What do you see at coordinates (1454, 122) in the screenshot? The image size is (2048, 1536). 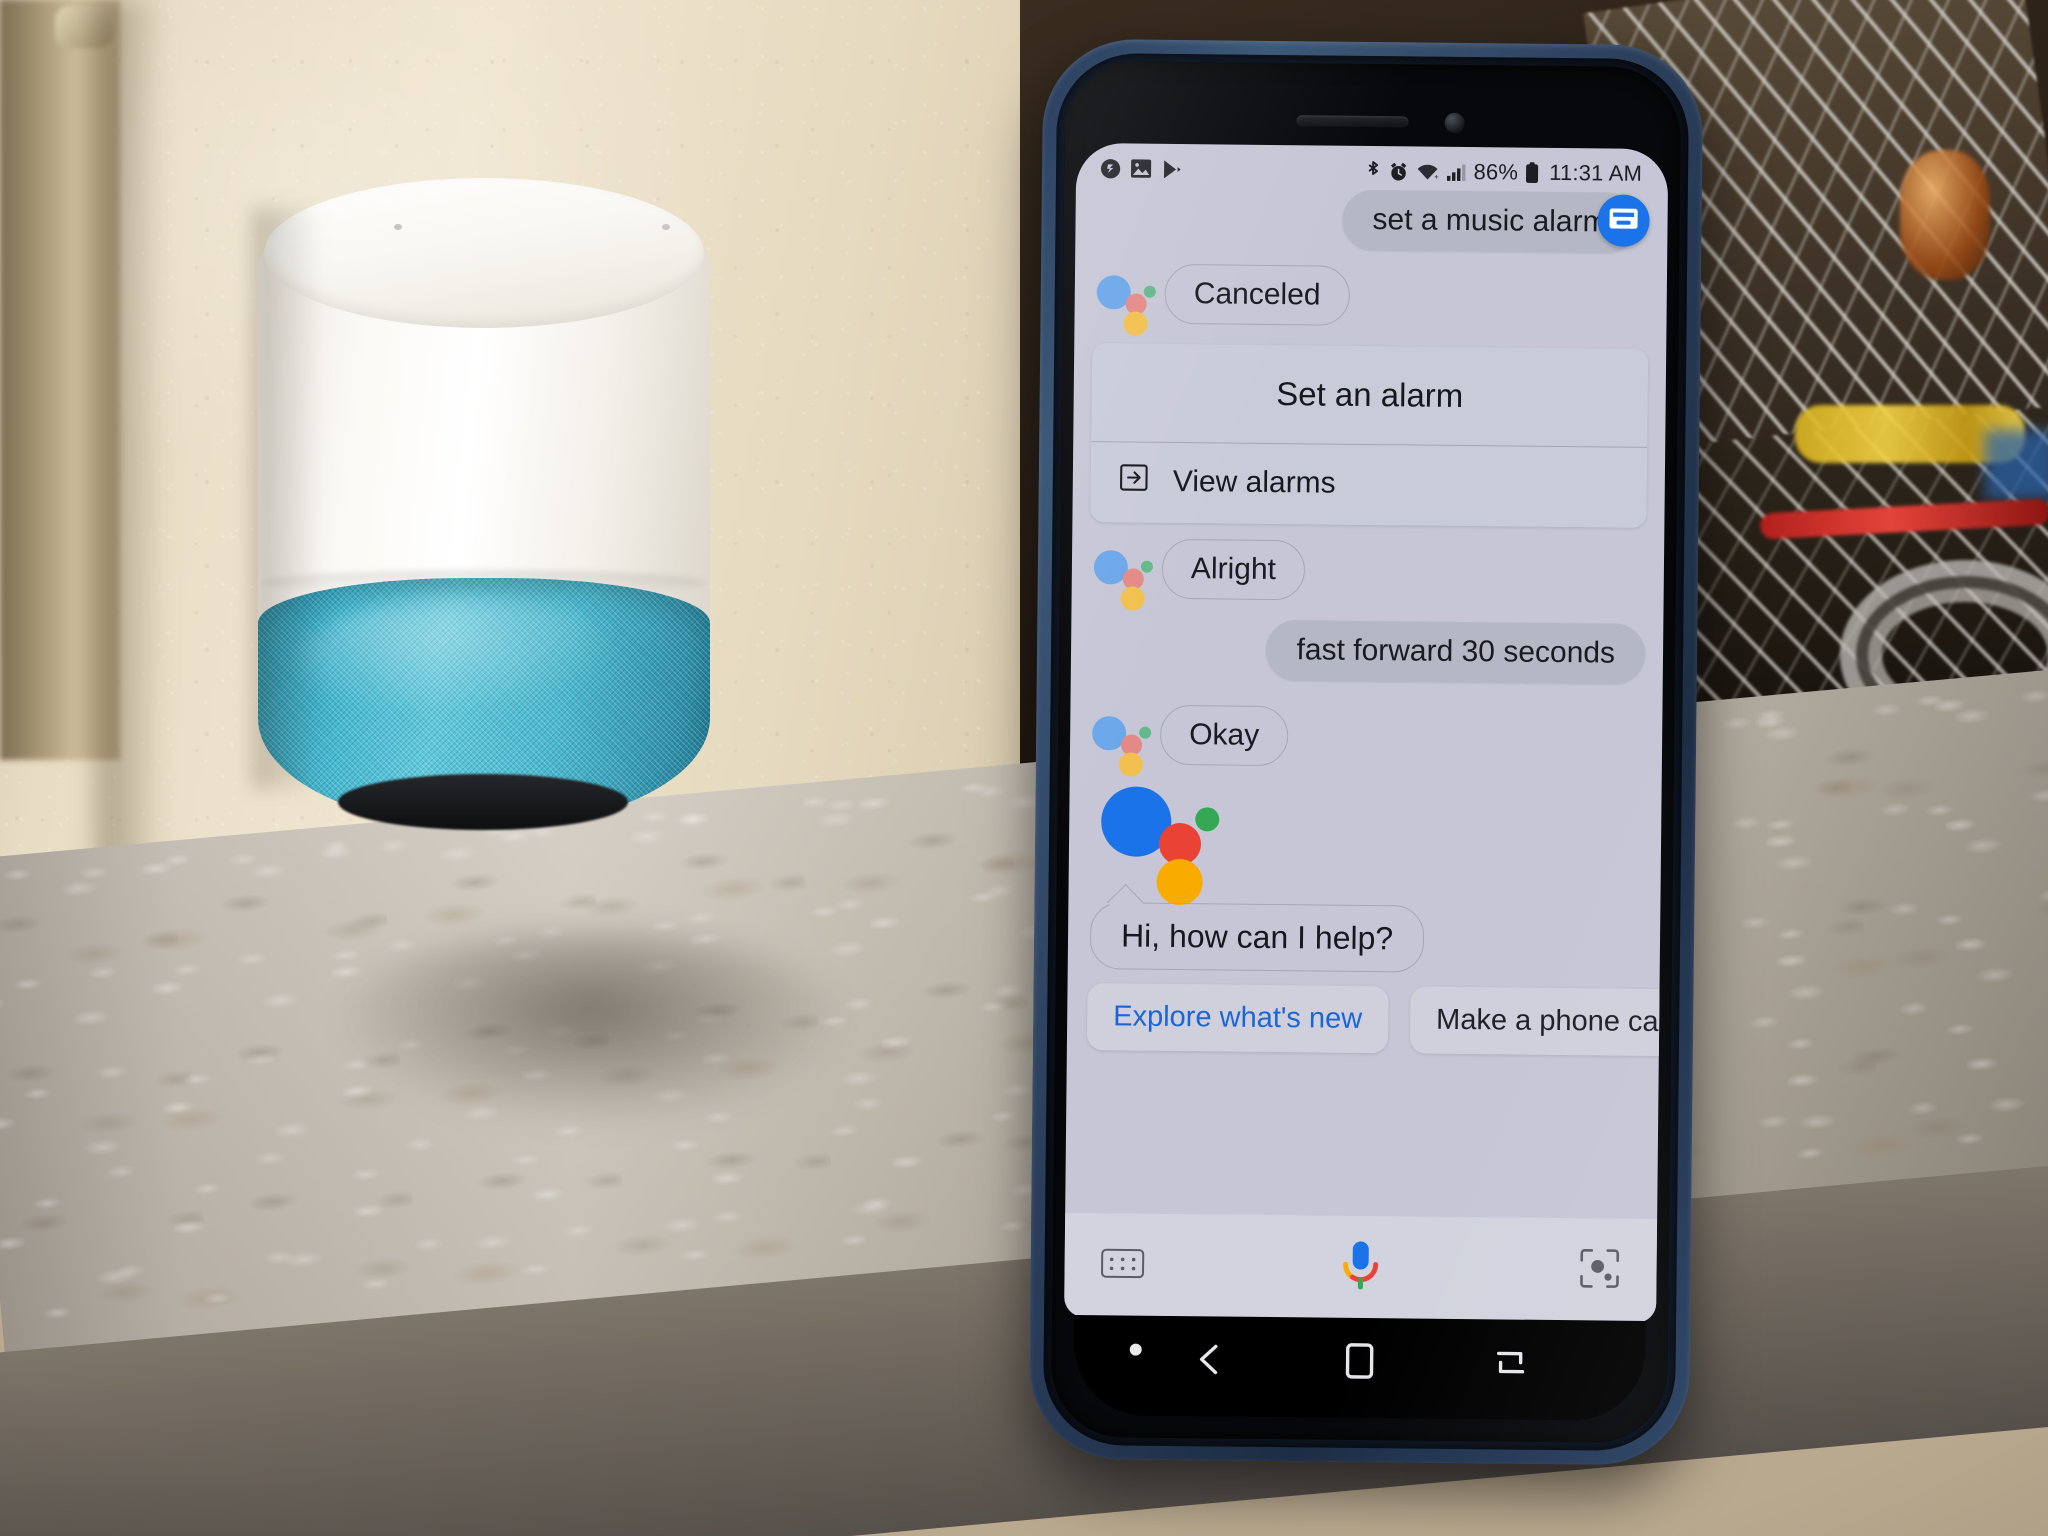 I see `front-camera` at bounding box center [1454, 122].